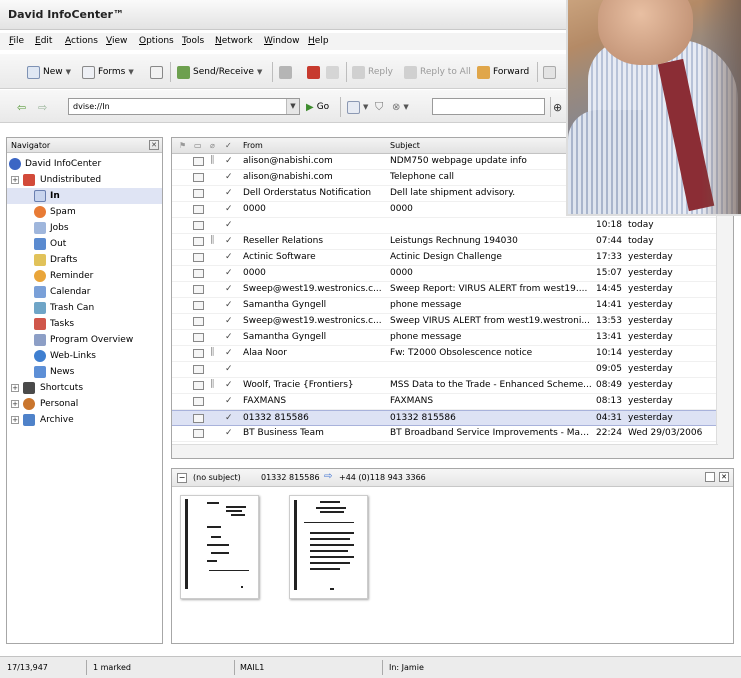 The image size is (741, 678). Describe the element at coordinates (84, 308) in the screenshot. I see `nav-item-trash-can: Trash Can` at that location.